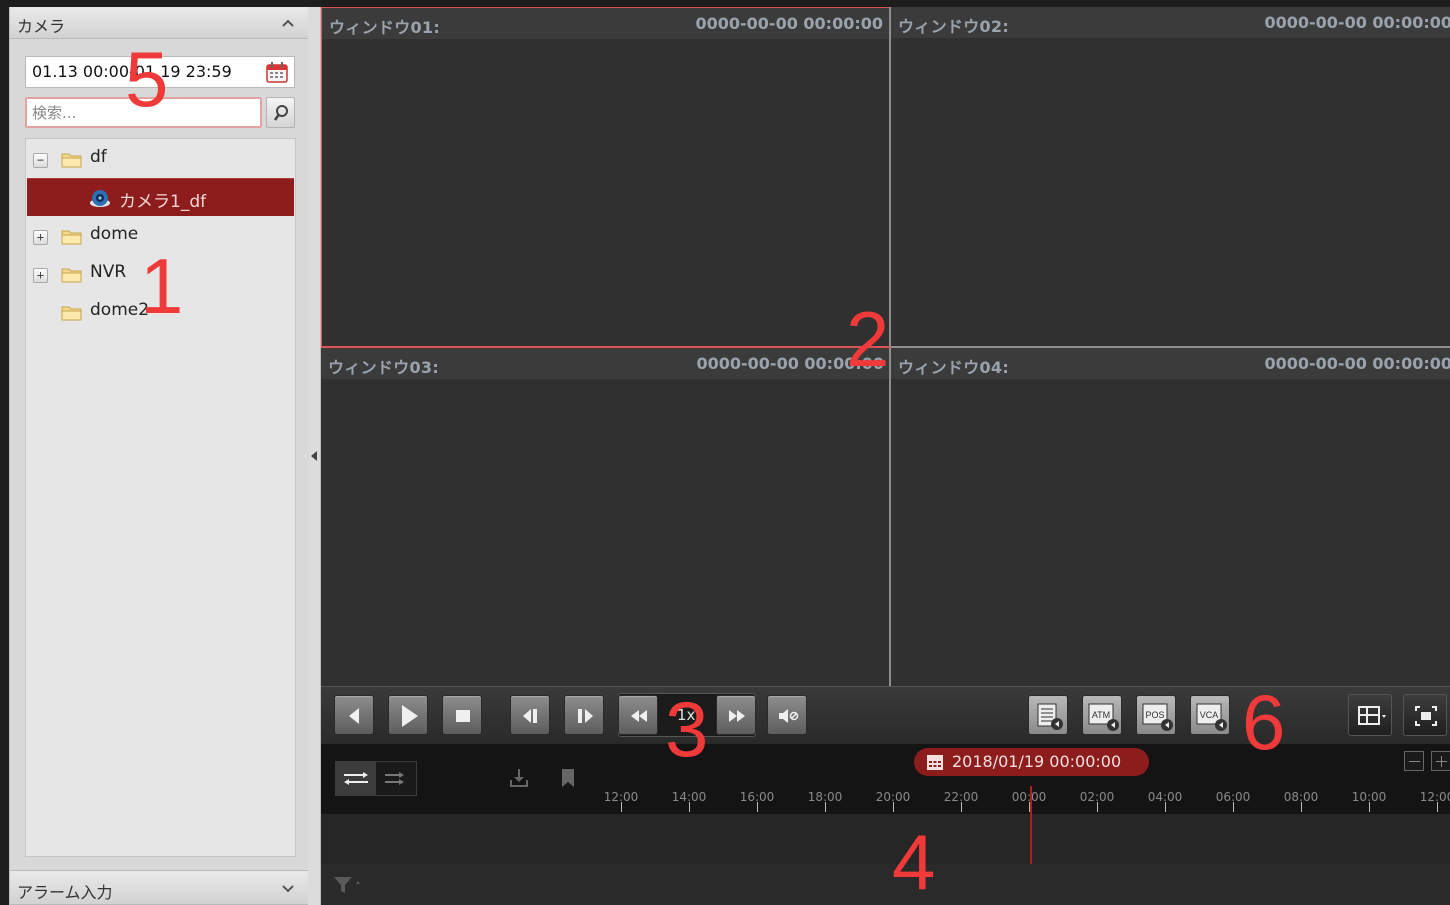  What do you see at coordinates (914, 861) in the screenshot?
I see `annotation-4: 4` at bounding box center [914, 861].